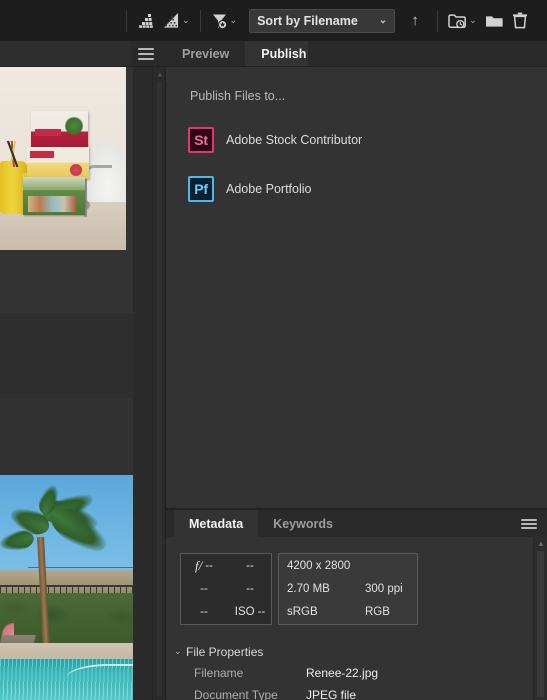 The height and width of the screenshot is (700, 547). What do you see at coordinates (226, 589) in the screenshot?
I see `camera-info-box: f/ -- -- -- -- -- ISO --` at bounding box center [226, 589].